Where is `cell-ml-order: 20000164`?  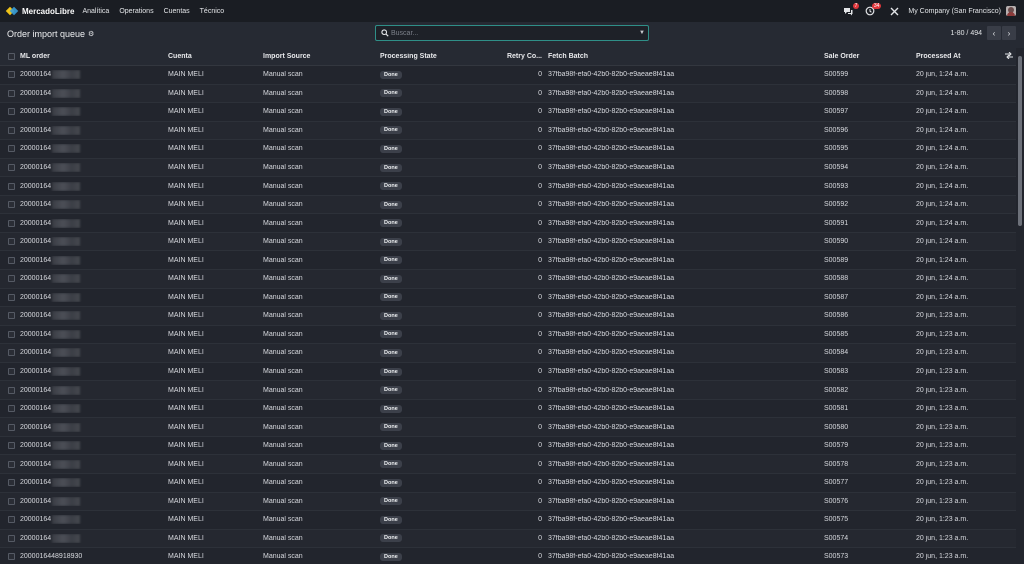
cell-ml-order: 20000164 is located at coordinates (94, 334).